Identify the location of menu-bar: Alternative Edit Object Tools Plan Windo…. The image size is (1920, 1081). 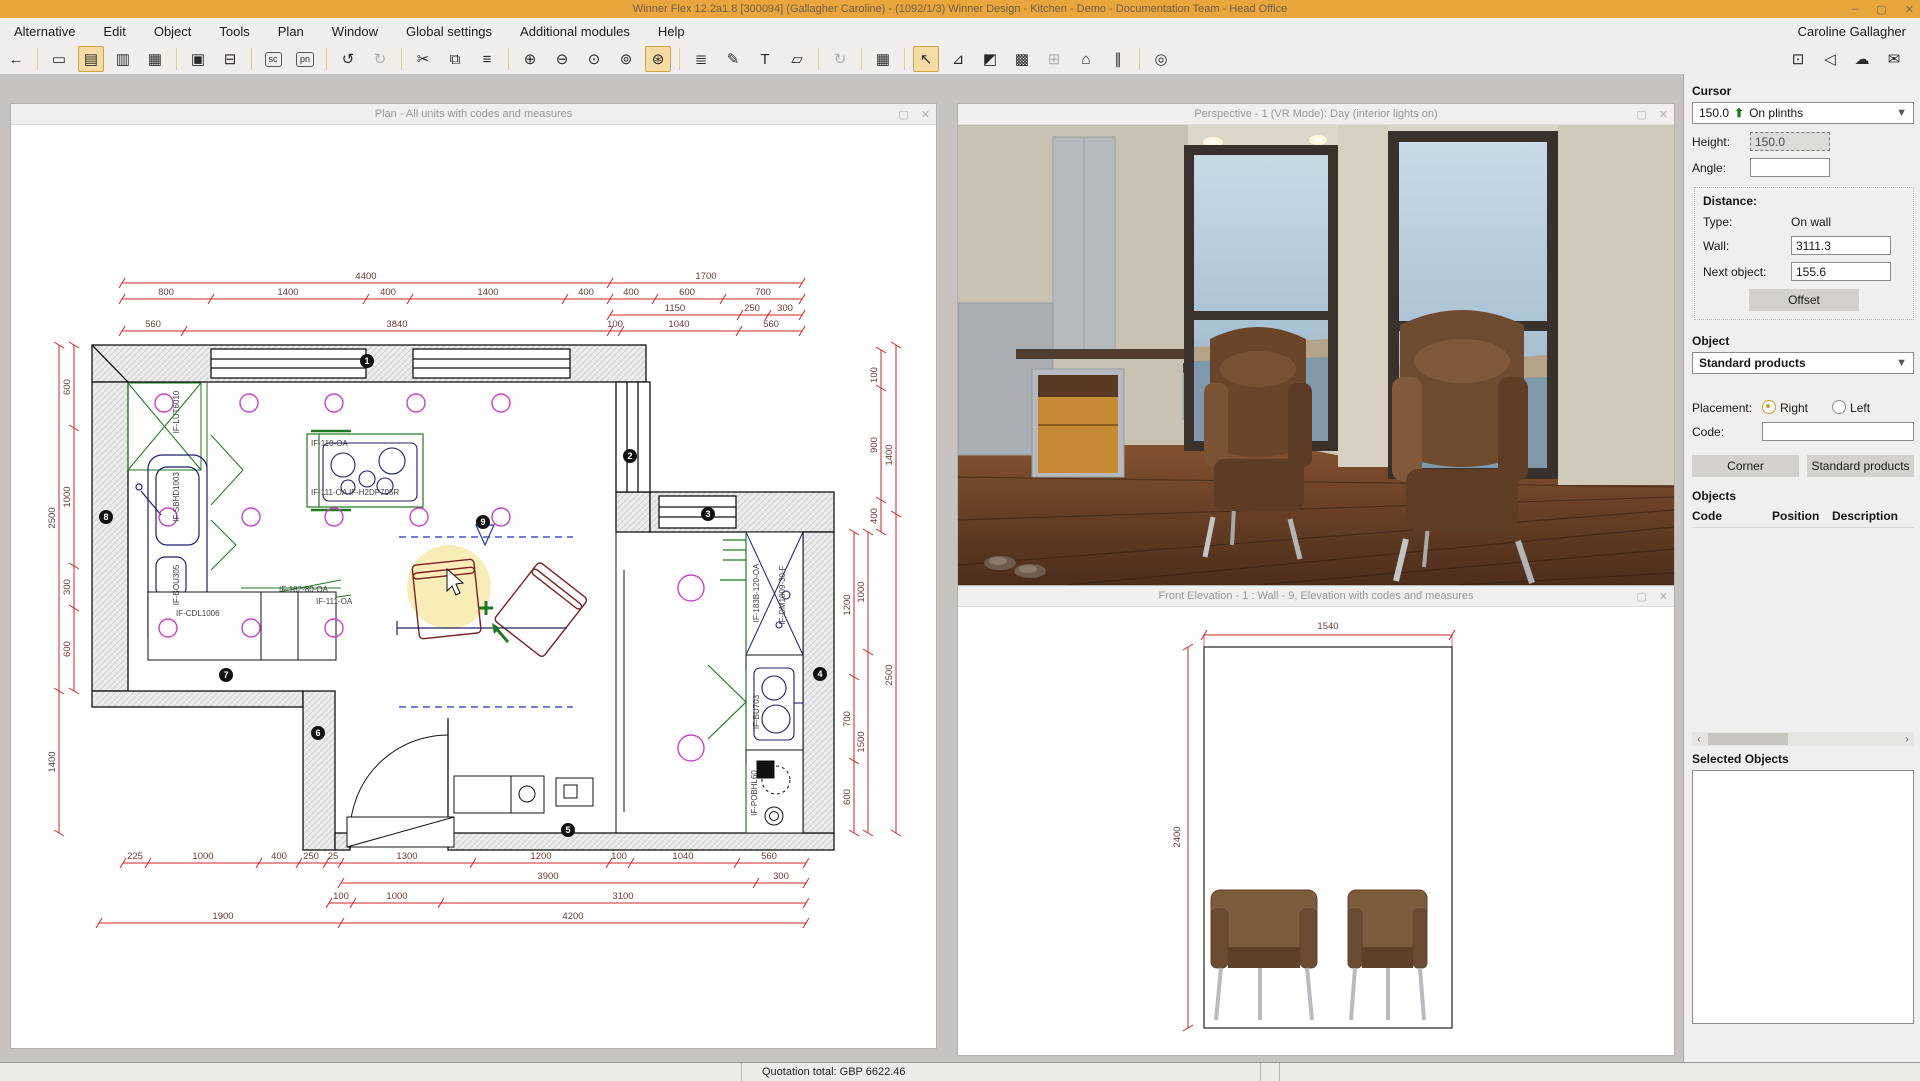
(960, 31).